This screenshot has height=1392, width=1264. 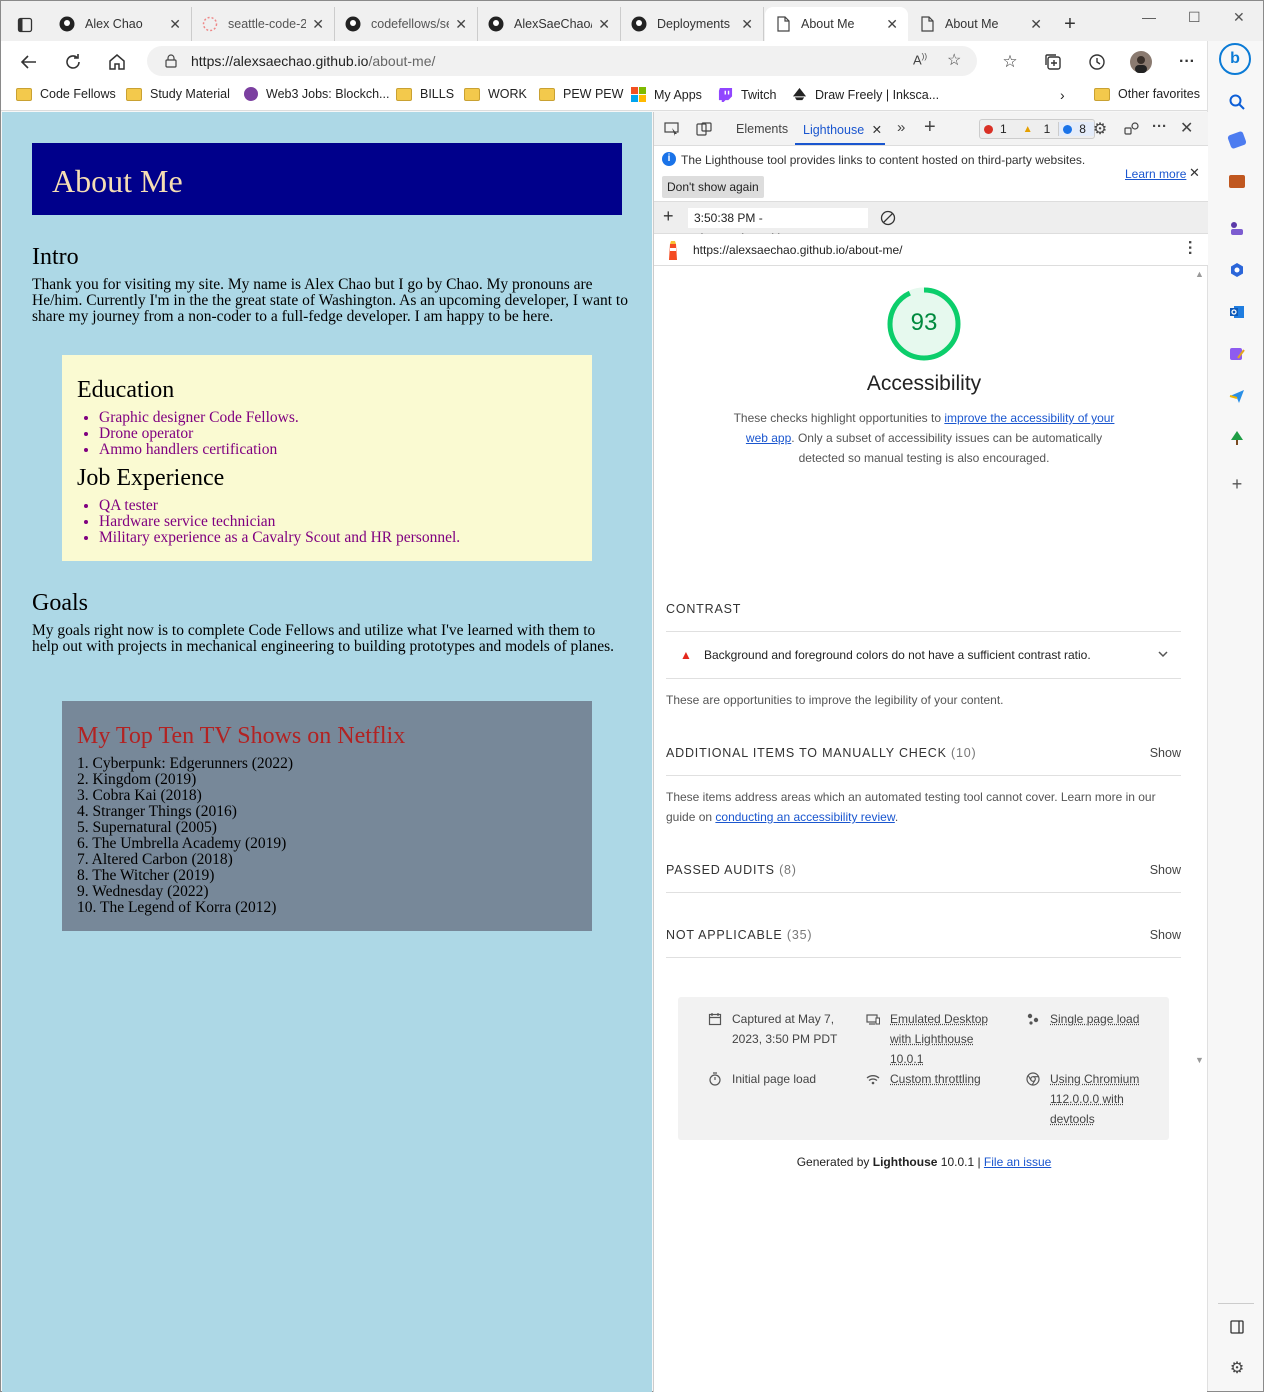 I want to click on home-button, so click(x=117, y=62).